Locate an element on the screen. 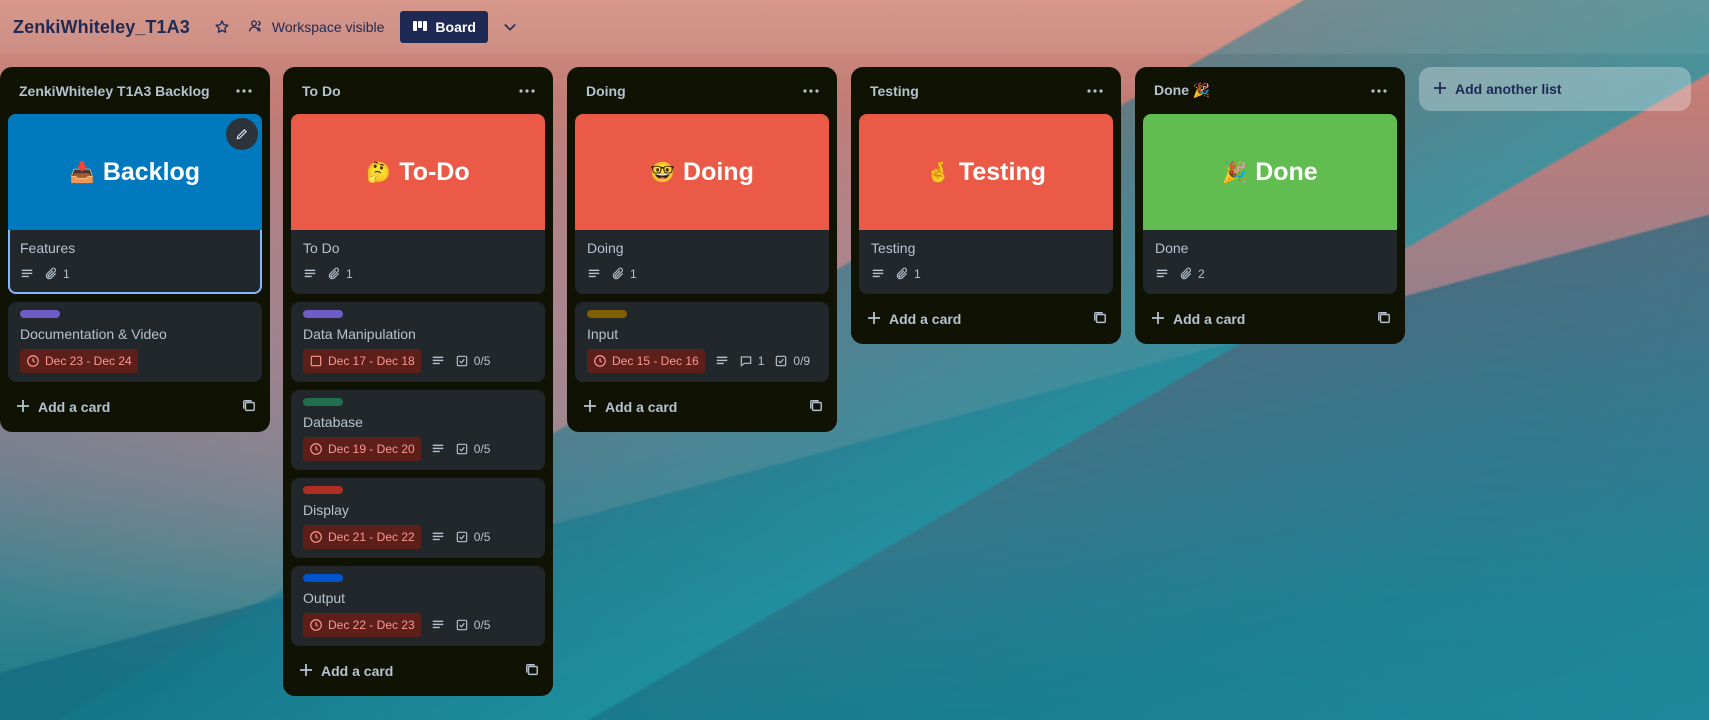 The image size is (1709, 720). edit-pencil-icon is located at coordinates (242, 134).